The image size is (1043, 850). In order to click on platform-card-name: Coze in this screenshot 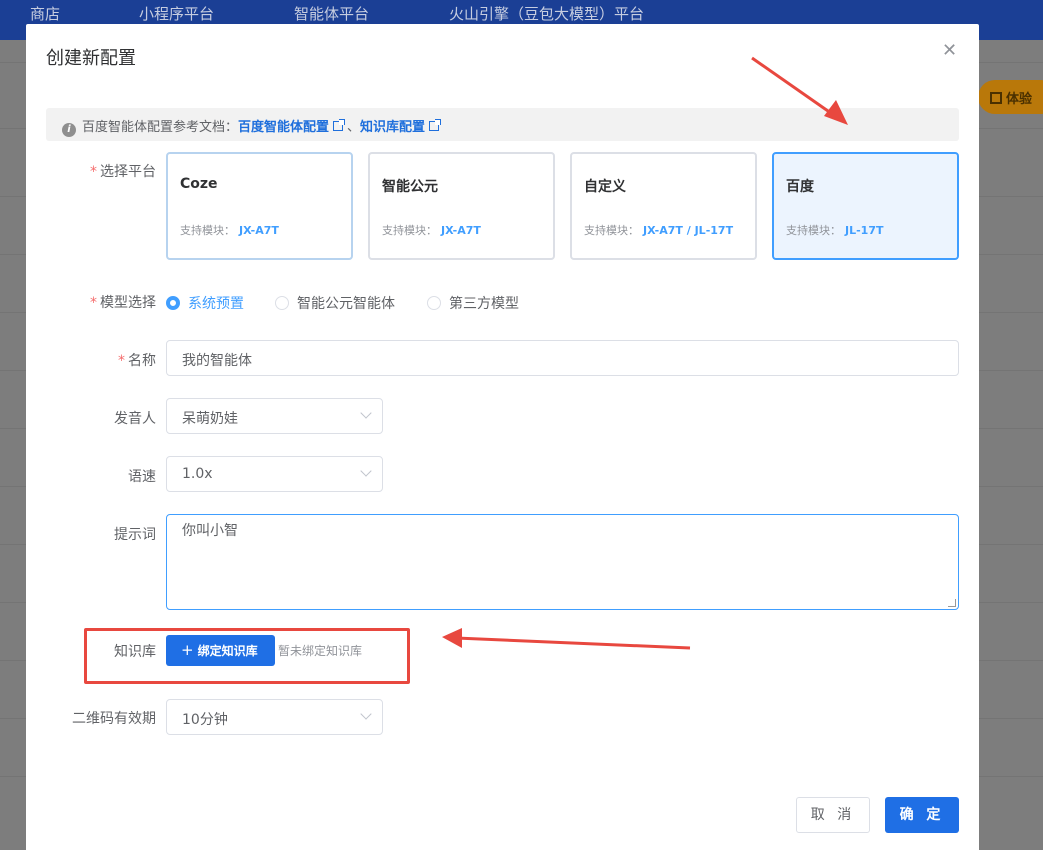, I will do `click(199, 184)`.